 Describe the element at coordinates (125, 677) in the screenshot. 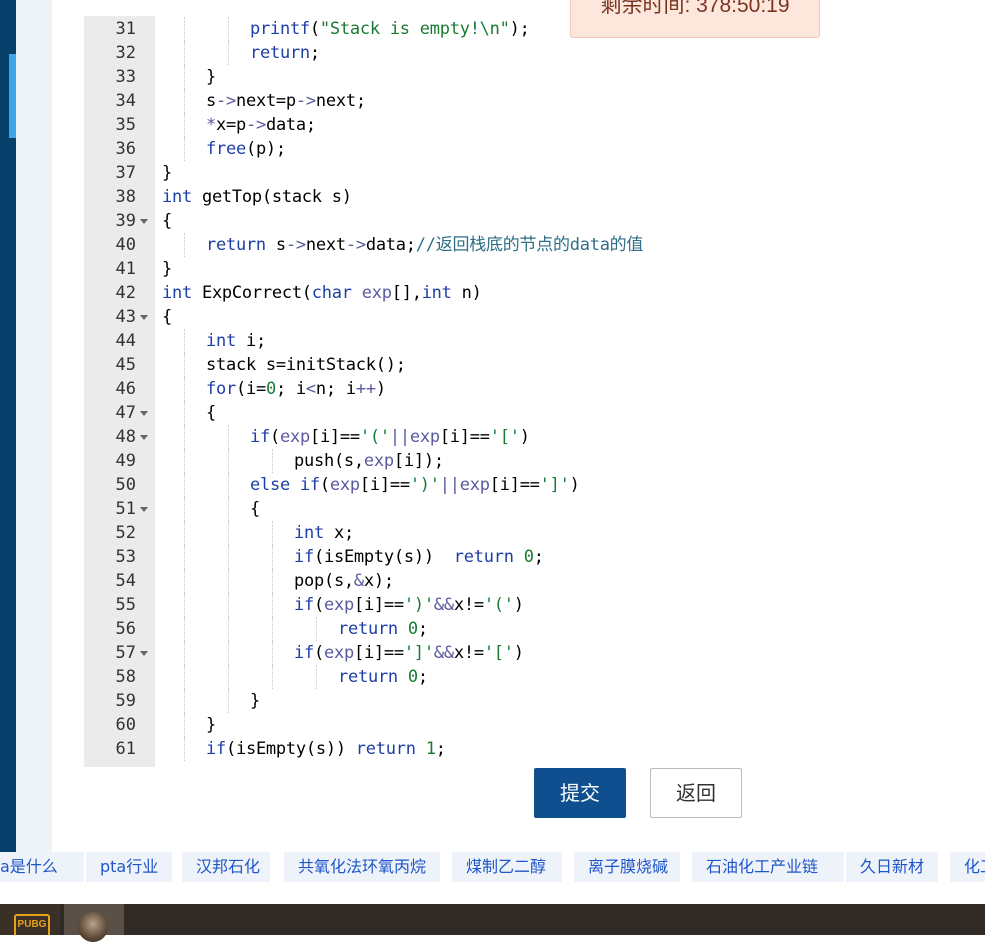

I see `line-number: 58` at that location.